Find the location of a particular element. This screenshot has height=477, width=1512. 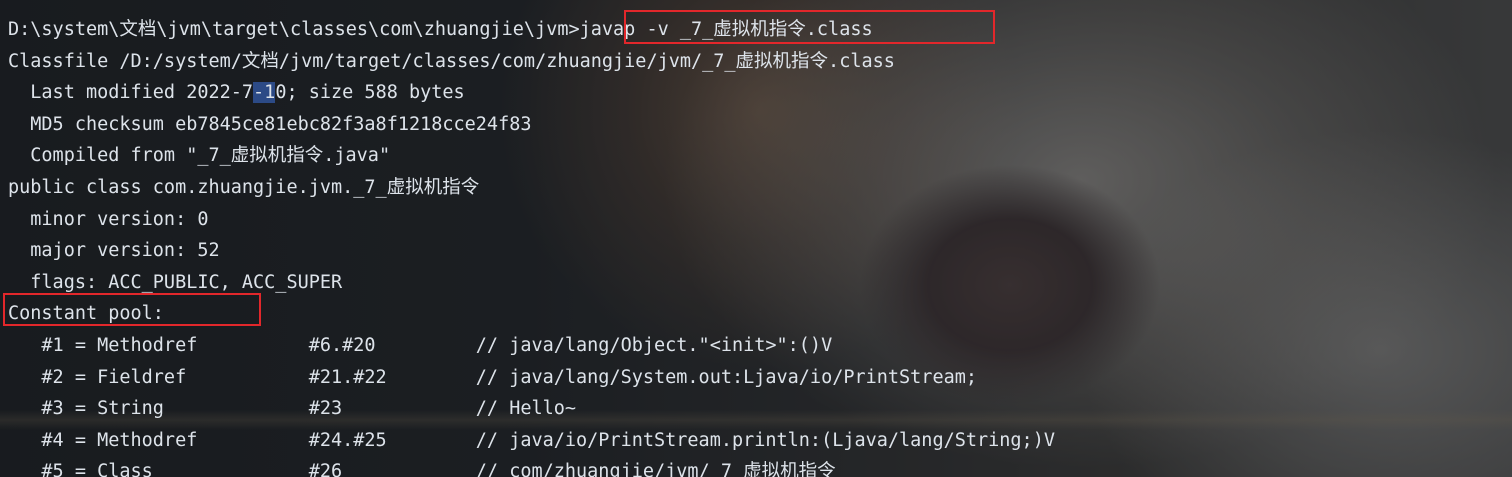

constant-pool-highlight-box is located at coordinates (132, 309).